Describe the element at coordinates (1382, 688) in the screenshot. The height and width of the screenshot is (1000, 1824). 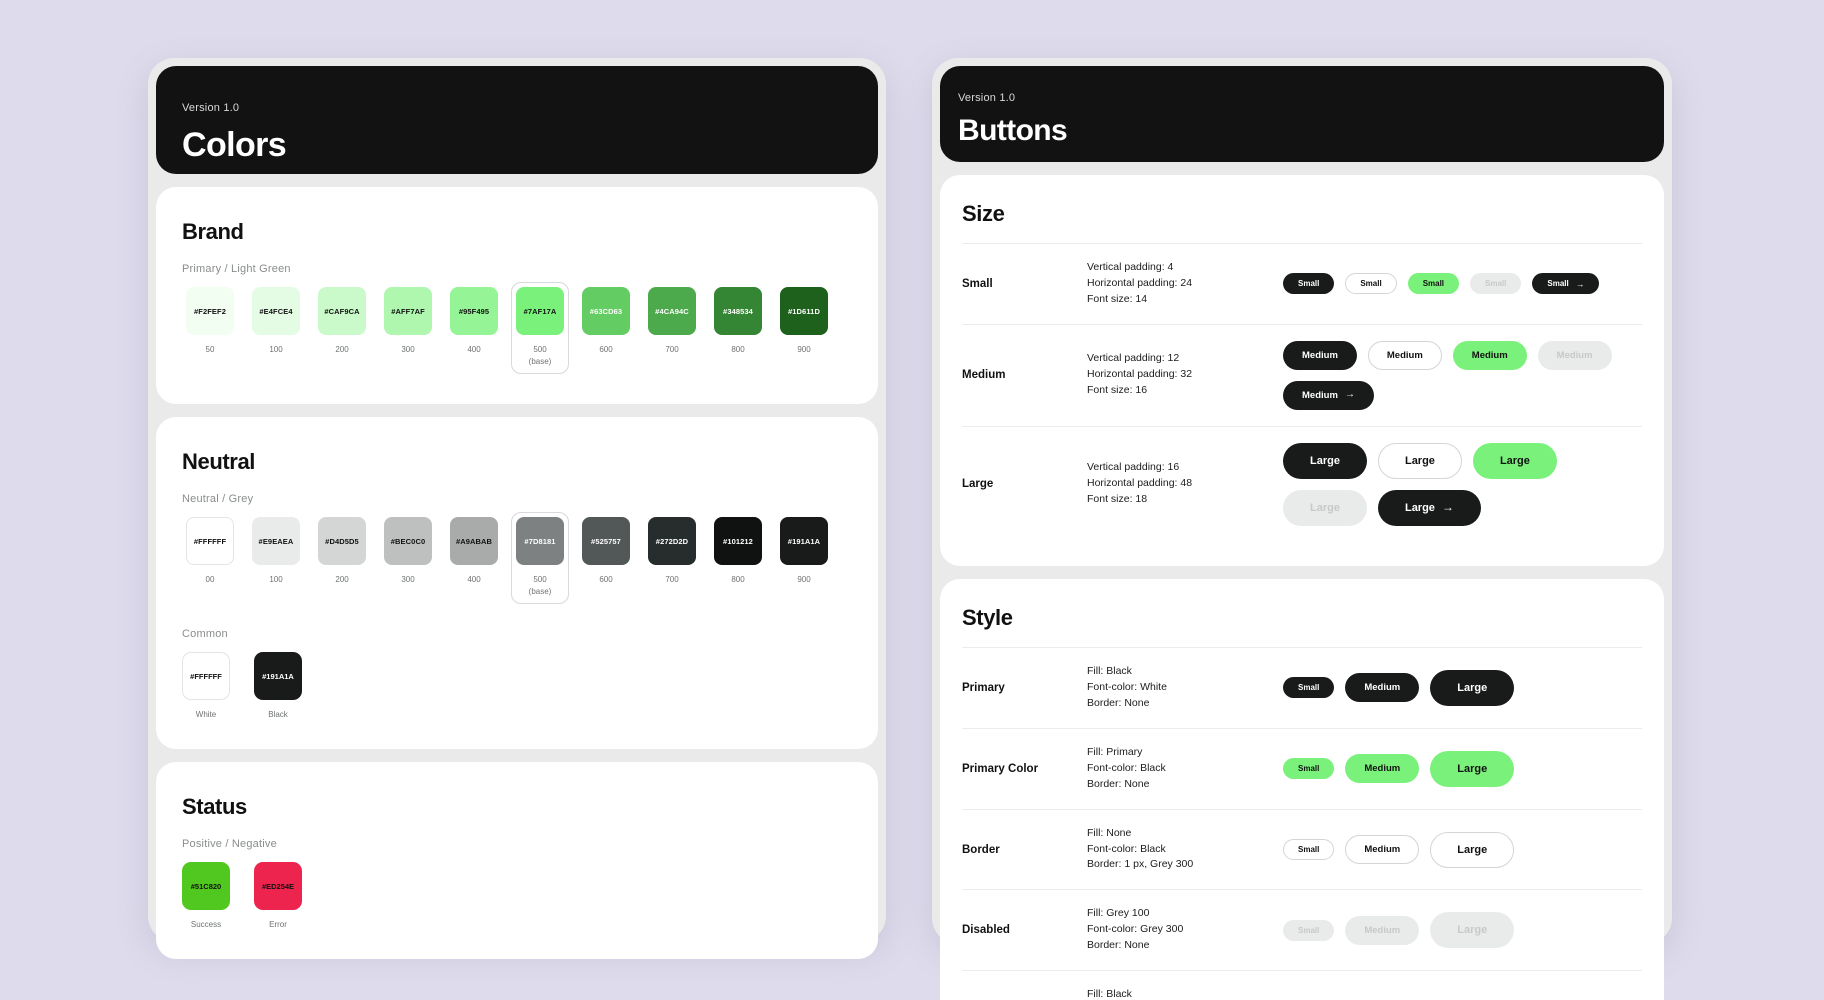
I see `style-primary-medium-button: Medium` at that location.